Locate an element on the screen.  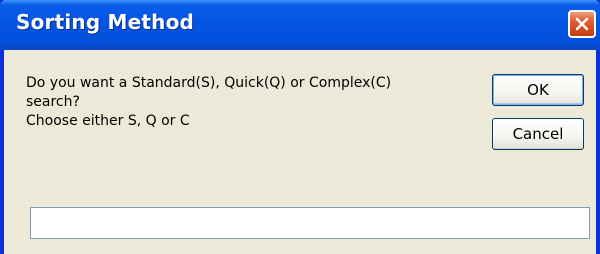
cancel-button: Cancel is located at coordinates (538, 134).